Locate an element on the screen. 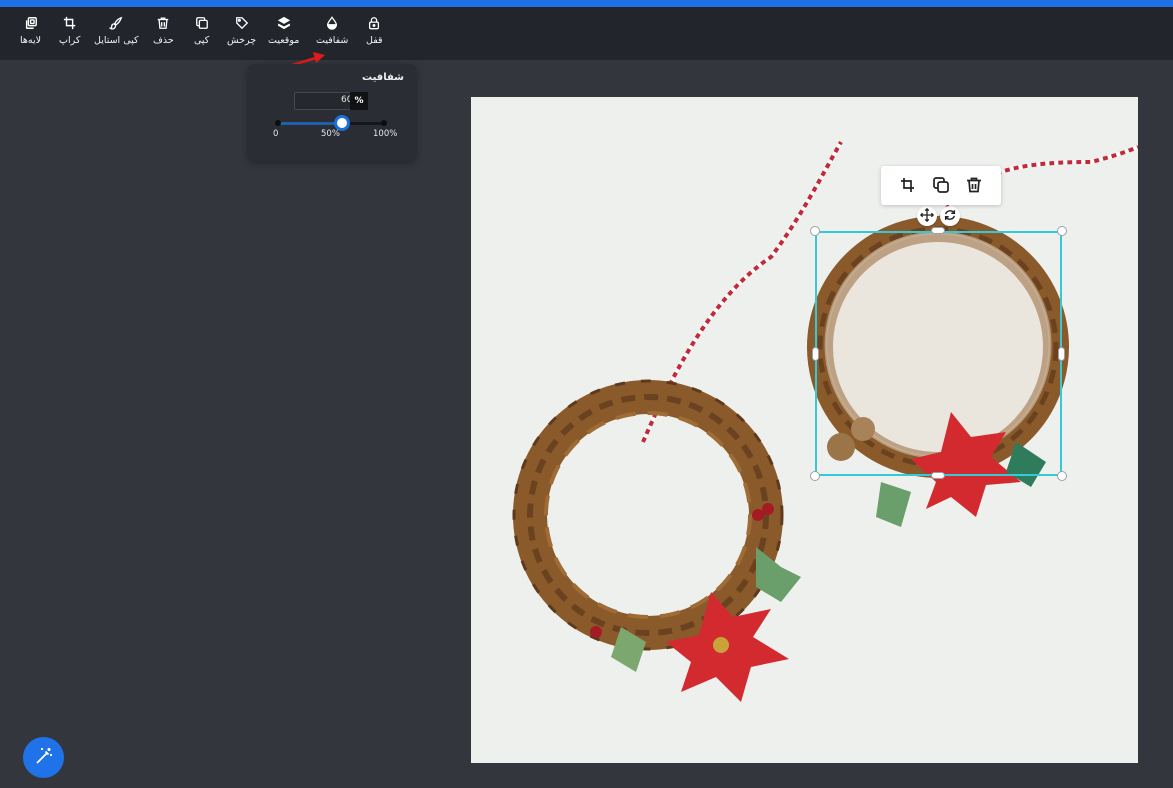 The width and height of the screenshot is (1173, 788). resize-handle-top-right is located at coordinates (1062, 231).